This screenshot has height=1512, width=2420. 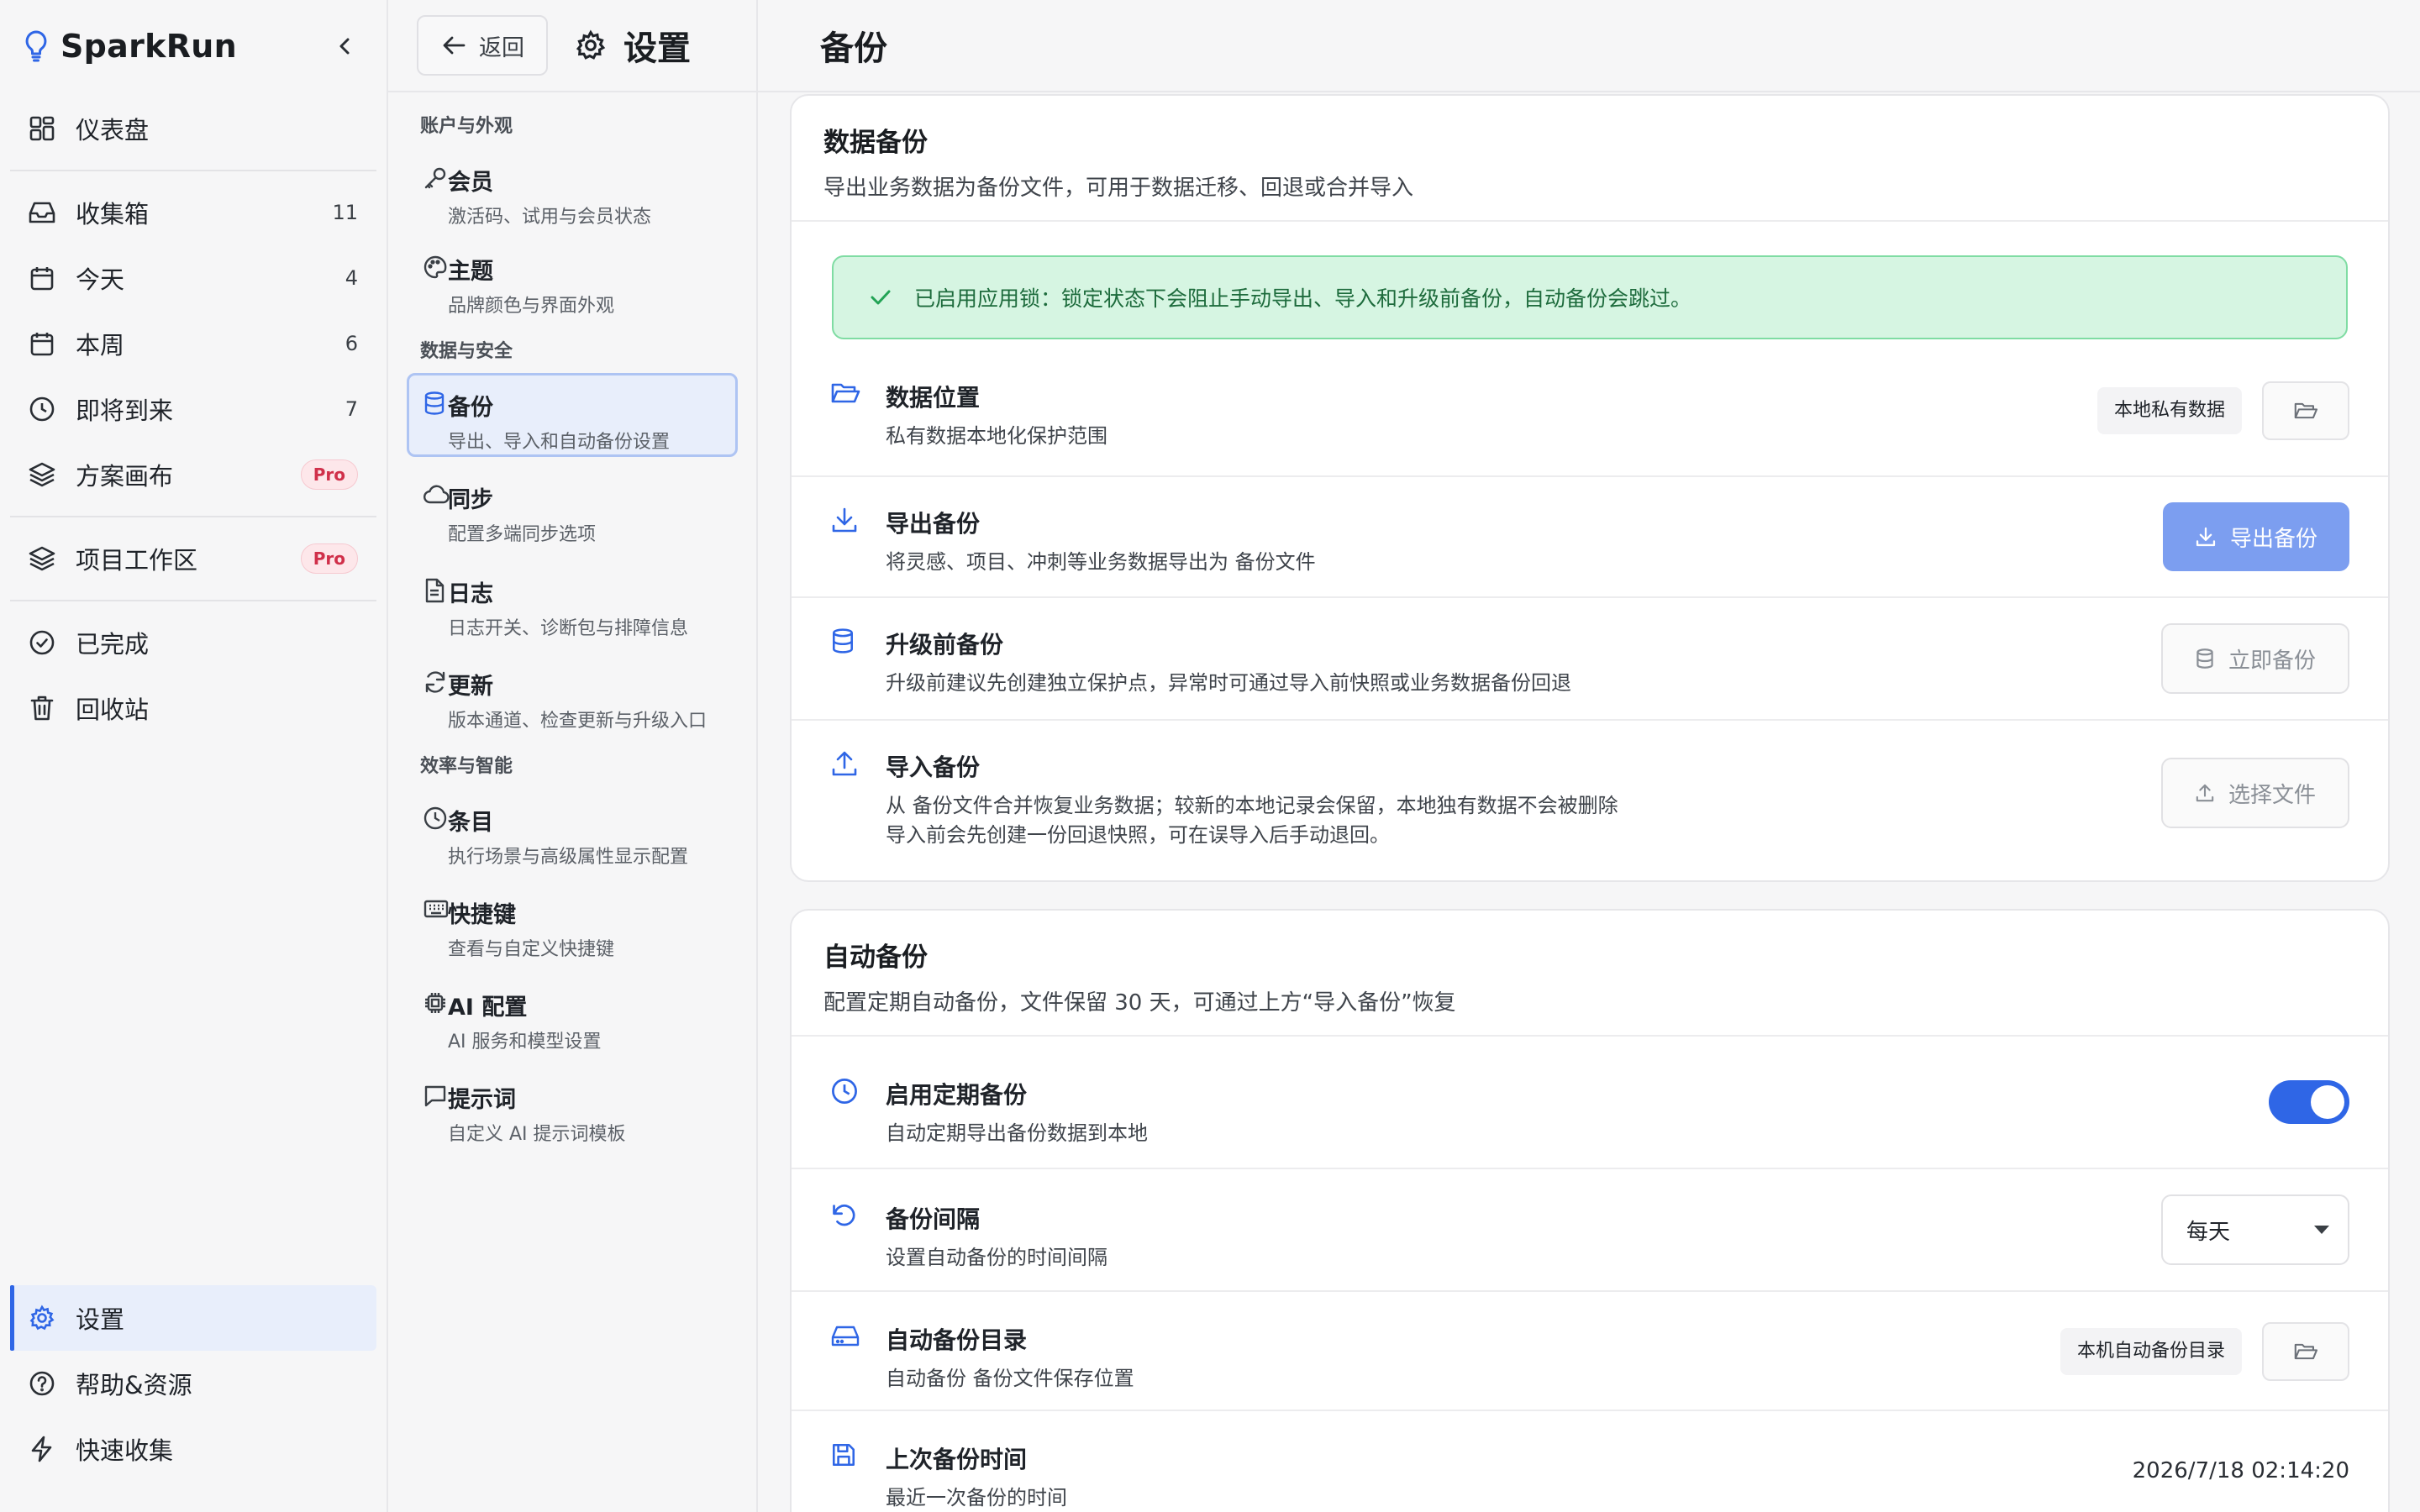 What do you see at coordinates (568, 857) in the screenshot?
I see `nav-item-desc: 执行场景与高级属性显示配置` at bounding box center [568, 857].